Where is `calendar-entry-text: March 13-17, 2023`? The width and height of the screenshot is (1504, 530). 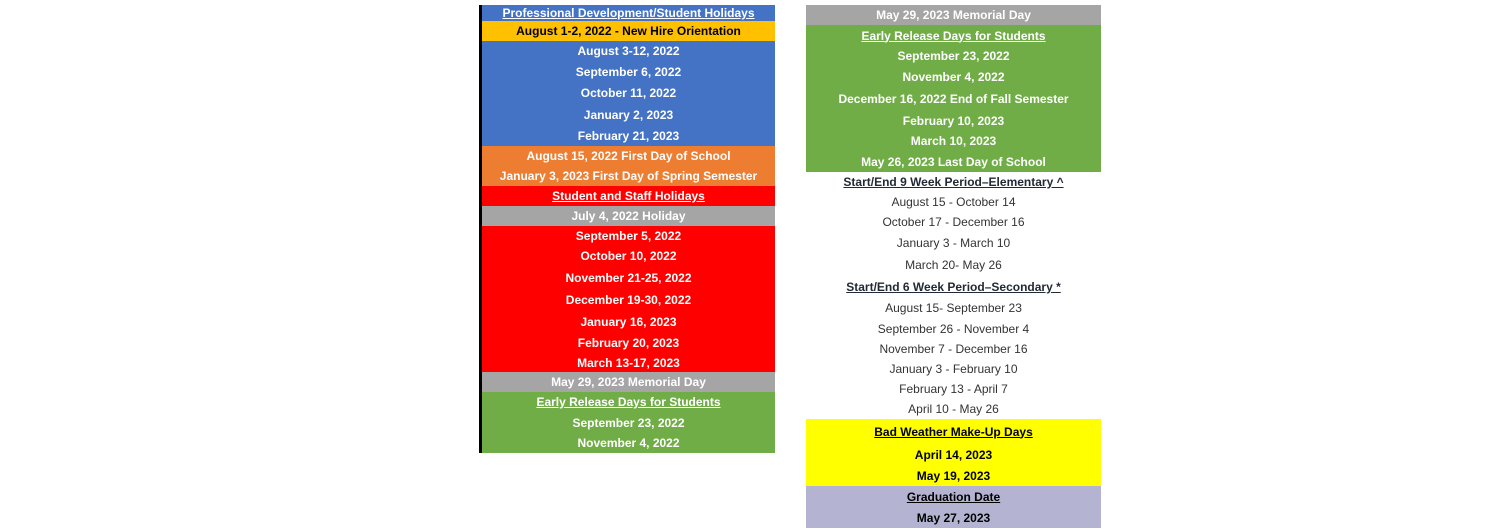 calendar-entry-text: March 13-17, 2023 is located at coordinates (628, 362).